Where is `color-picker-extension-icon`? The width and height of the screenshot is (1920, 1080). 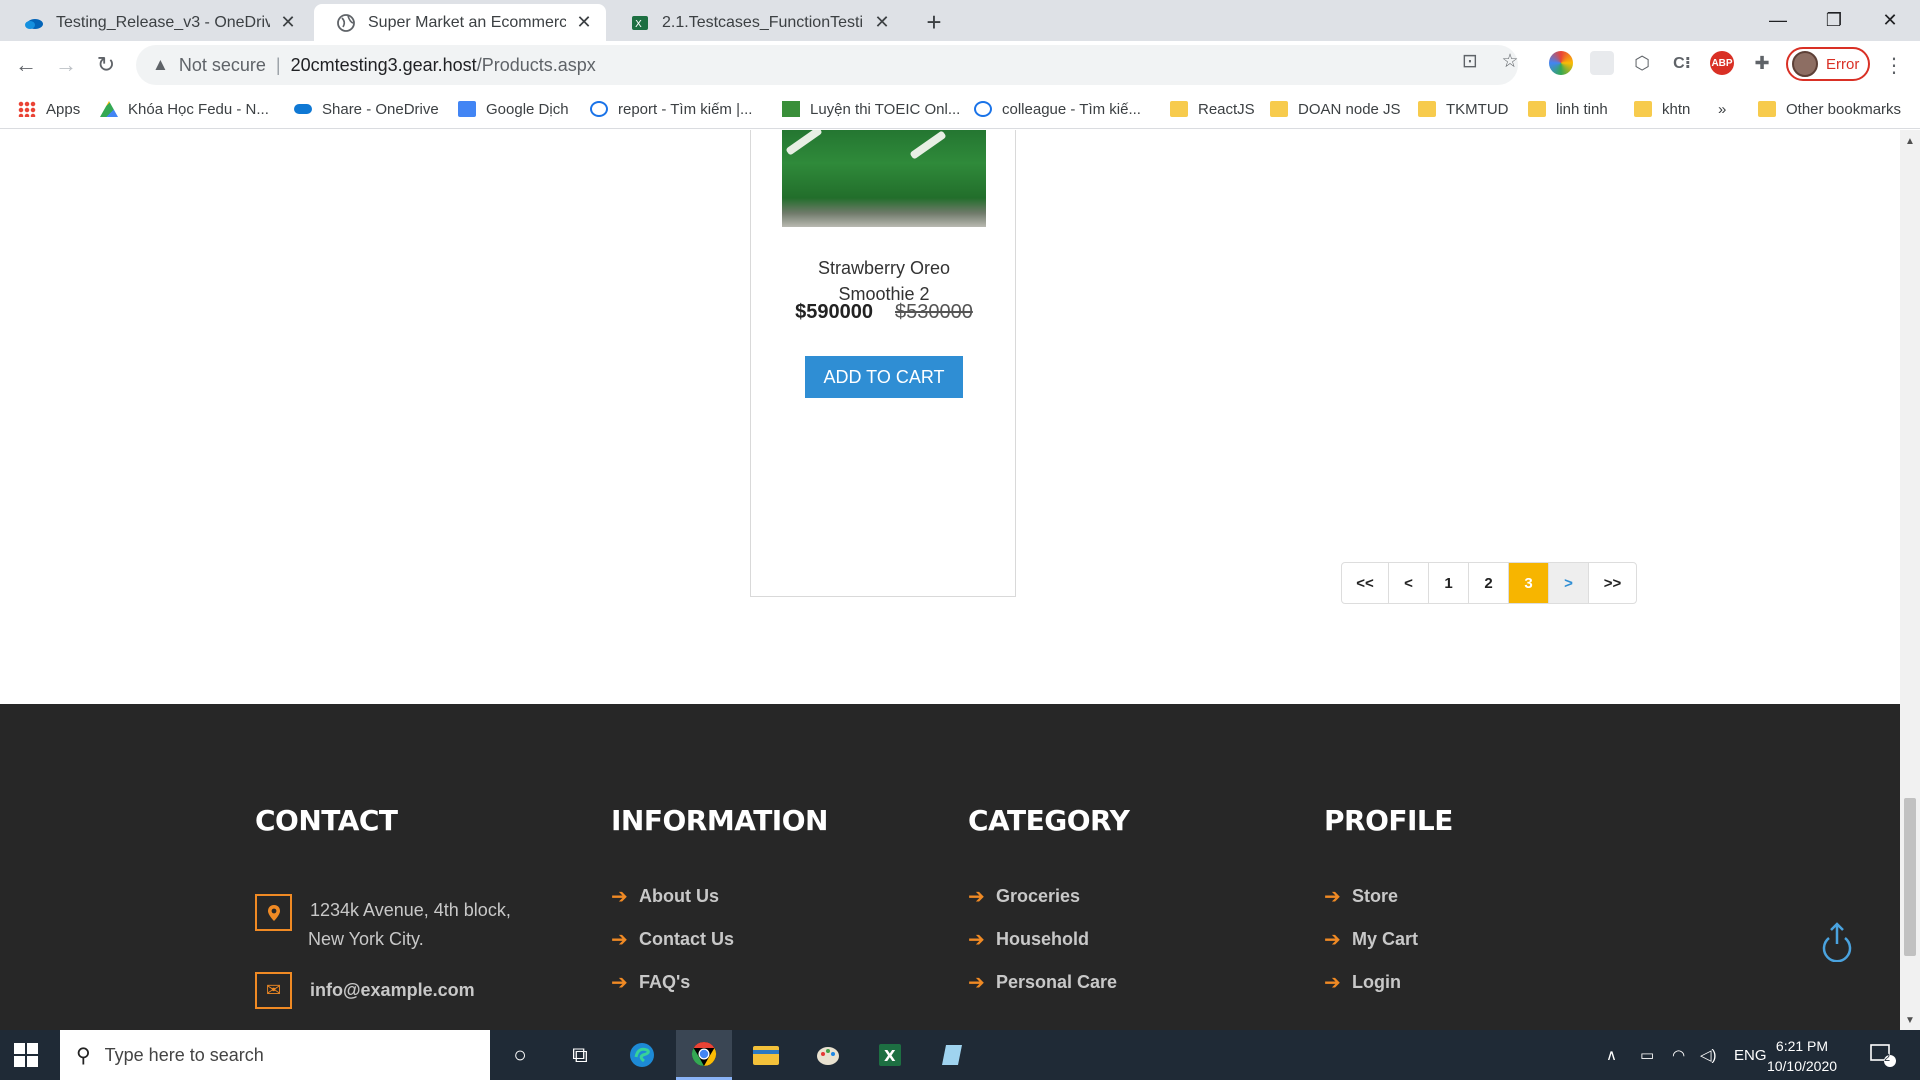 color-picker-extension-icon is located at coordinates (1561, 63).